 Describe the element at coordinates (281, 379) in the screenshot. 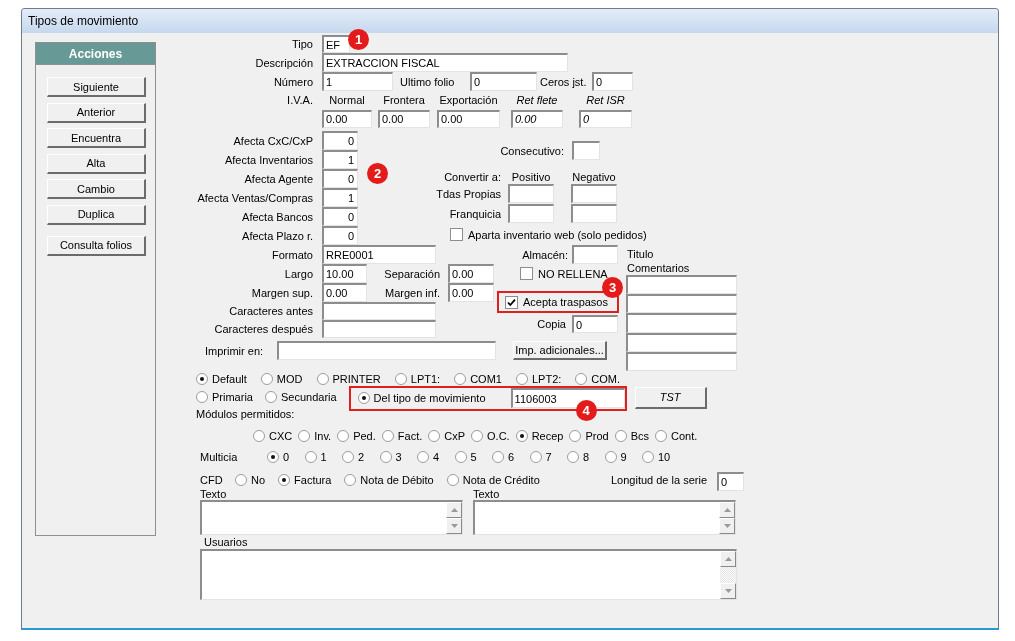

I see `radio-option: MOD` at that location.